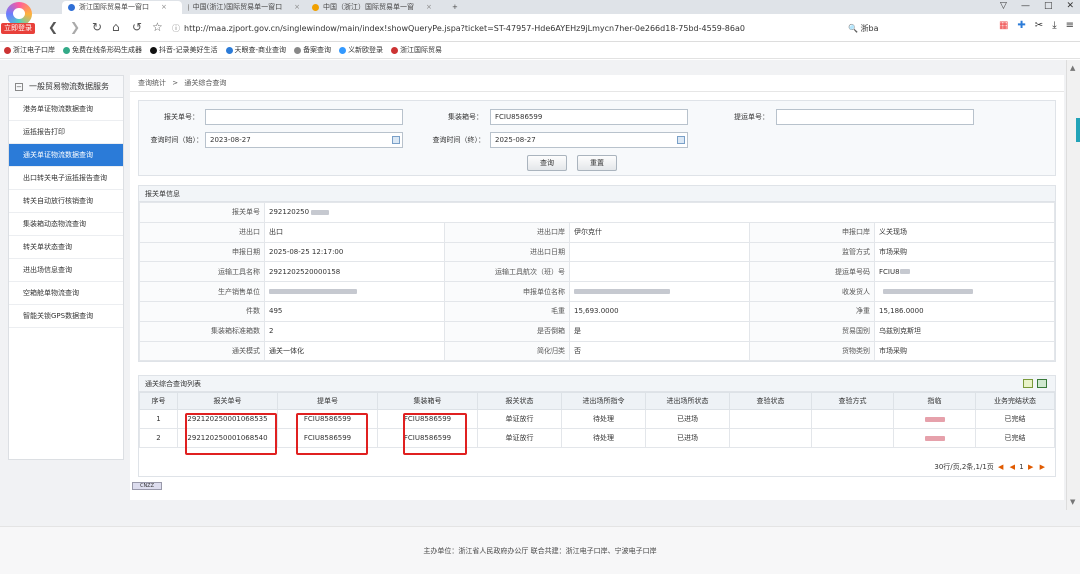 This screenshot has height=575, width=1080. I want to click on reset-button: 重置, so click(597, 163).